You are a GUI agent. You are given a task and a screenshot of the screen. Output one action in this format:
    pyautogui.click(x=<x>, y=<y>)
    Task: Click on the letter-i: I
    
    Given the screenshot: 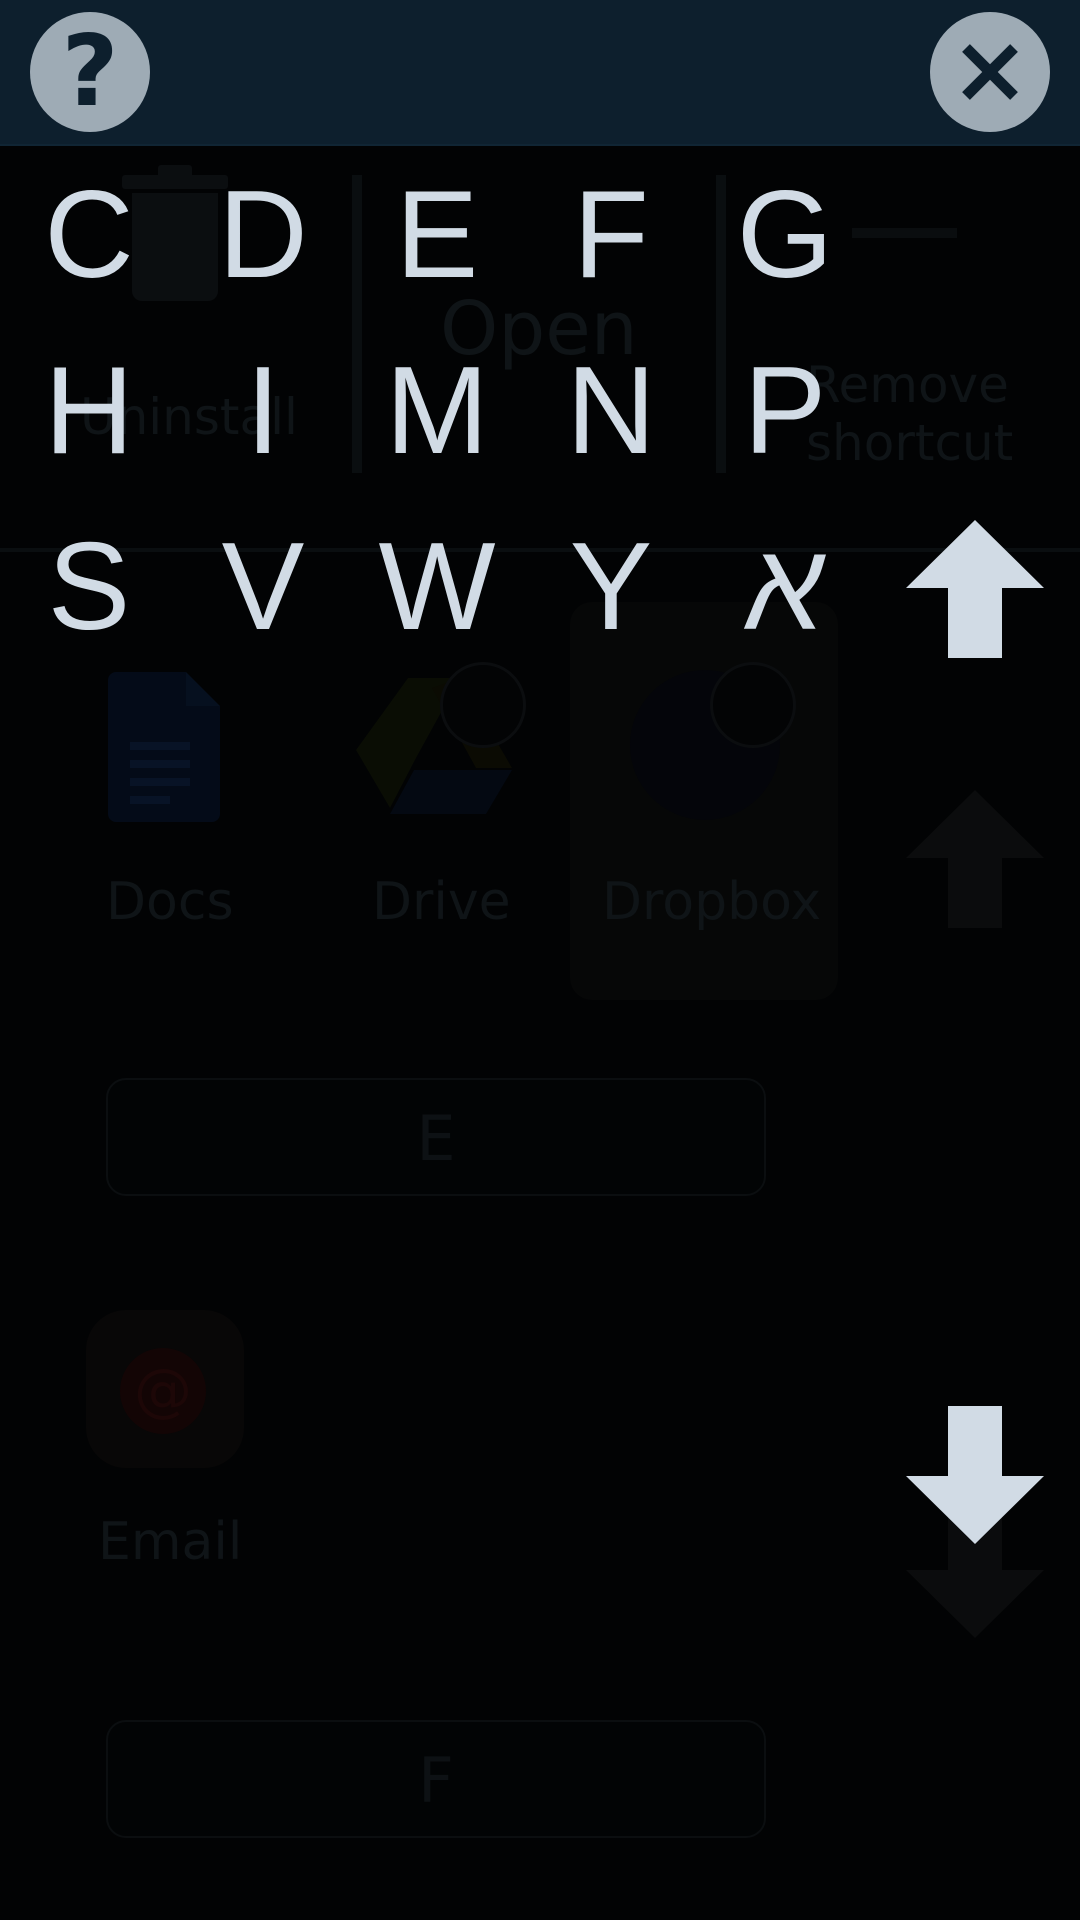 What is the action you would take?
    pyautogui.click(x=263, y=411)
    